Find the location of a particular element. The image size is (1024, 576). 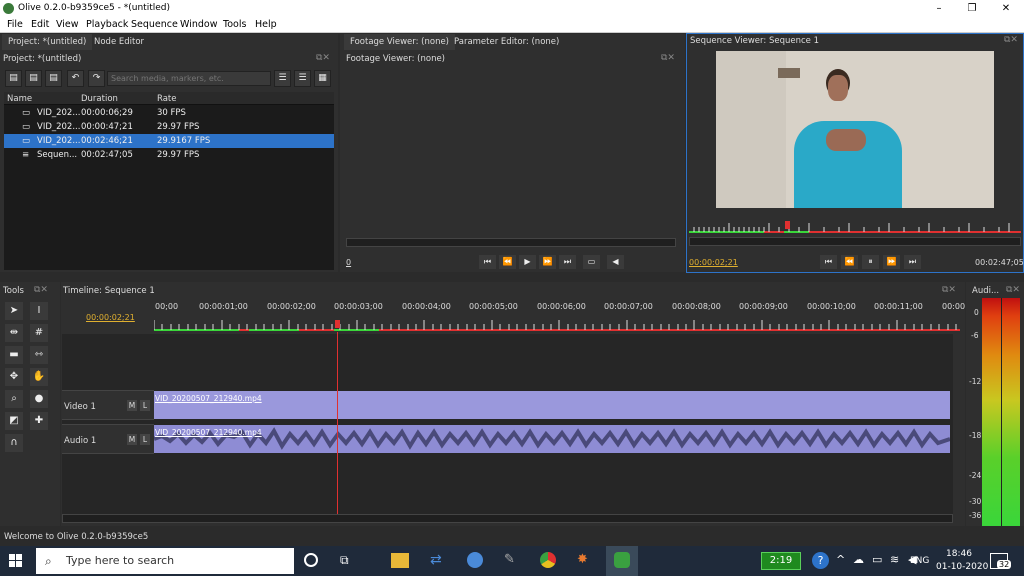

media-row-selected: ▭ VID_202... 00:02:46;21 29.9167 FPS is located at coordinates (169, 141).